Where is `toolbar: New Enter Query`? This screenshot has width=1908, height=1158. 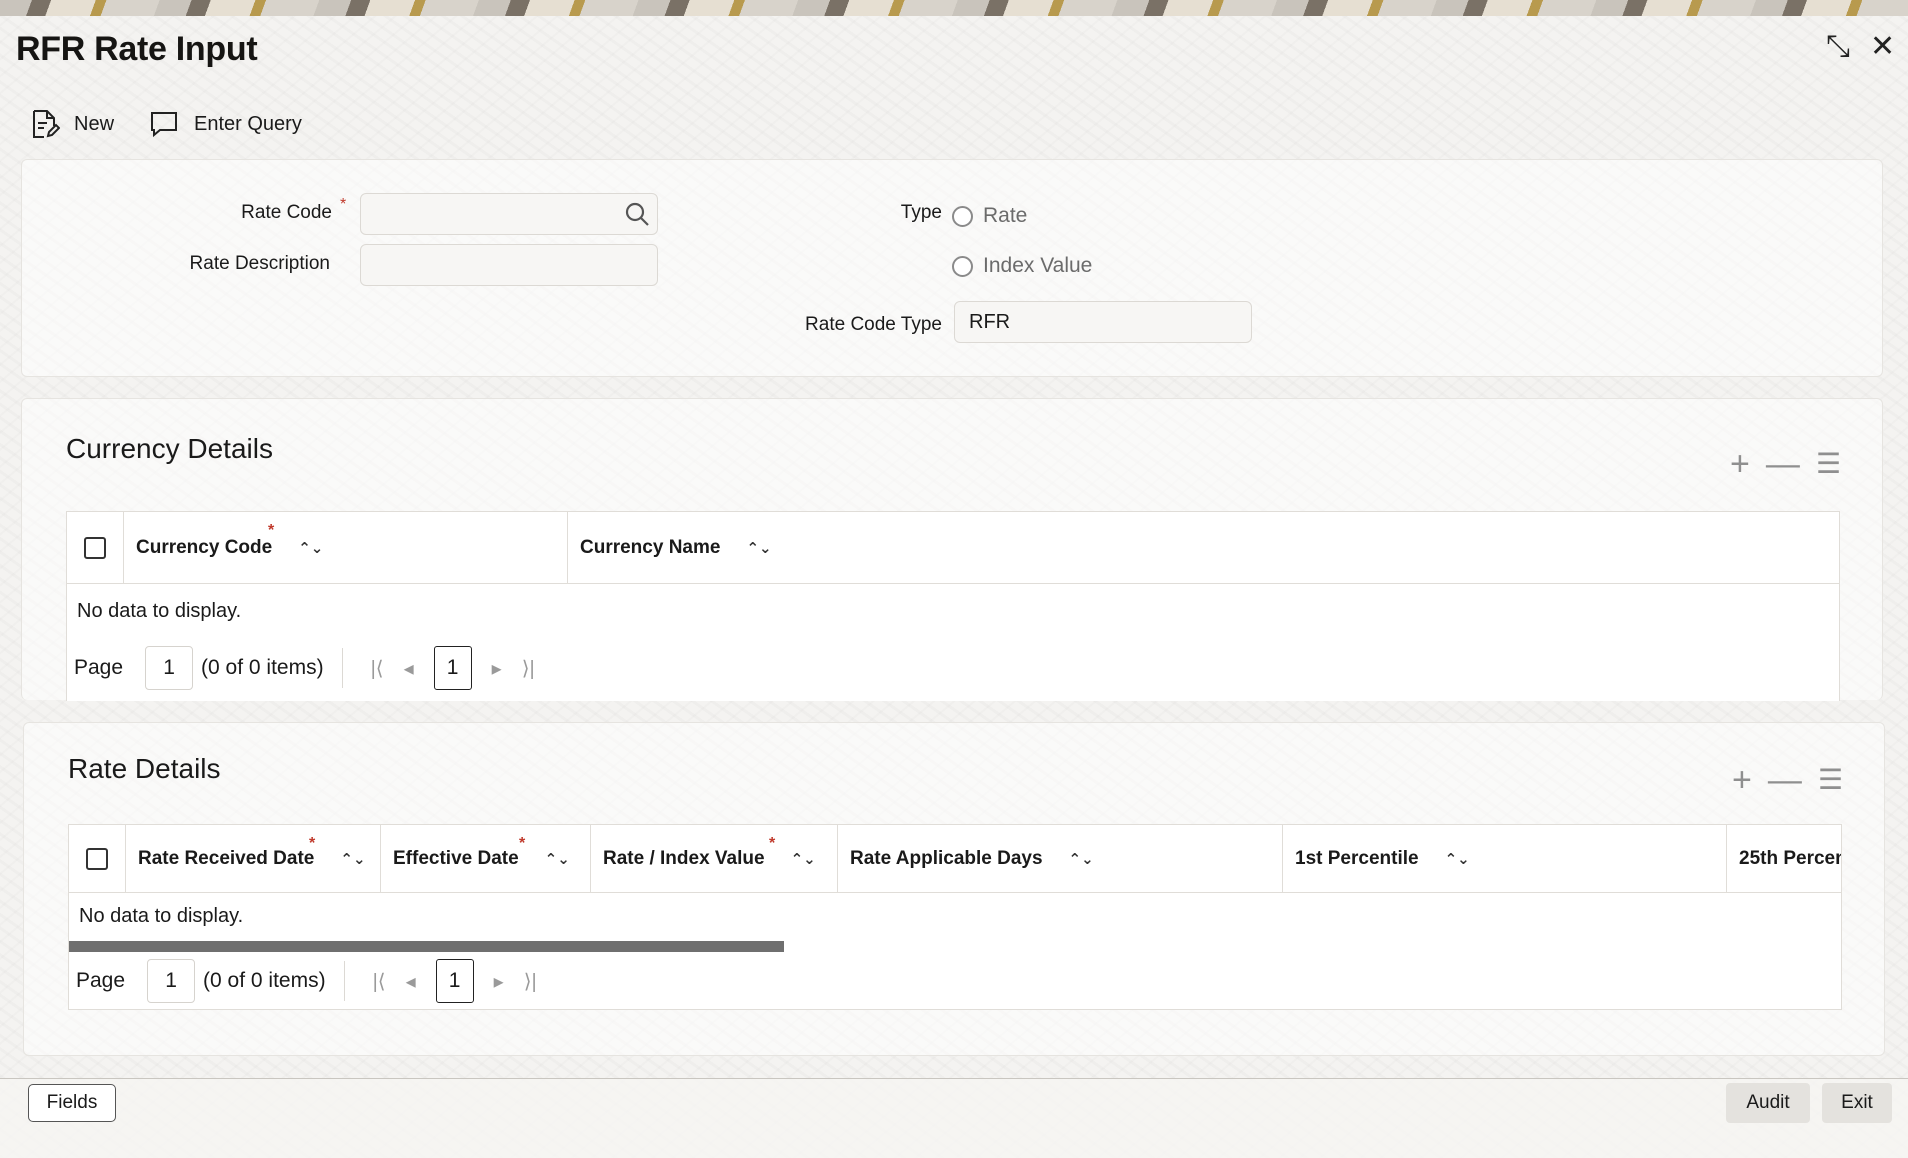
toolbar: New Enter Query is located at coordinates (165, 124).